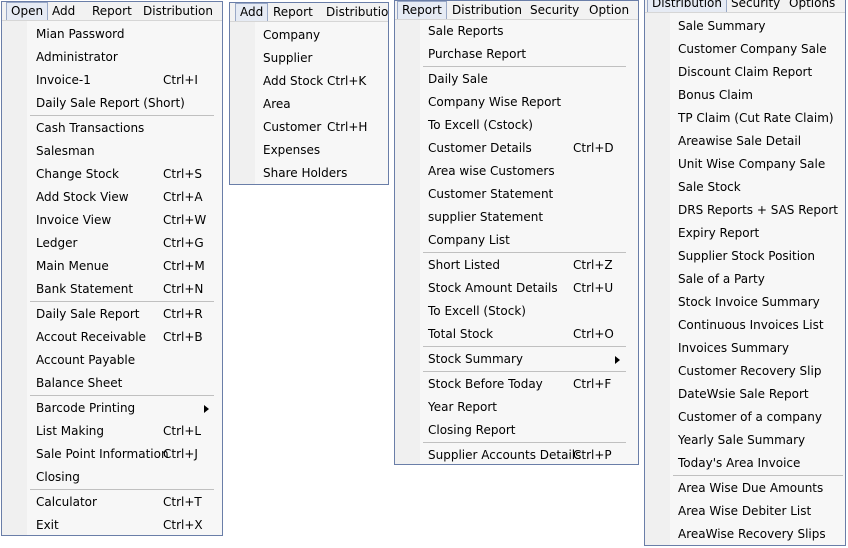 Image resolution: width=848 pixels, height=548 pixels. Describe the element at coordinates (85, 289) in the screenshot. I see `menu-item-label: Bank Statement` at that location.